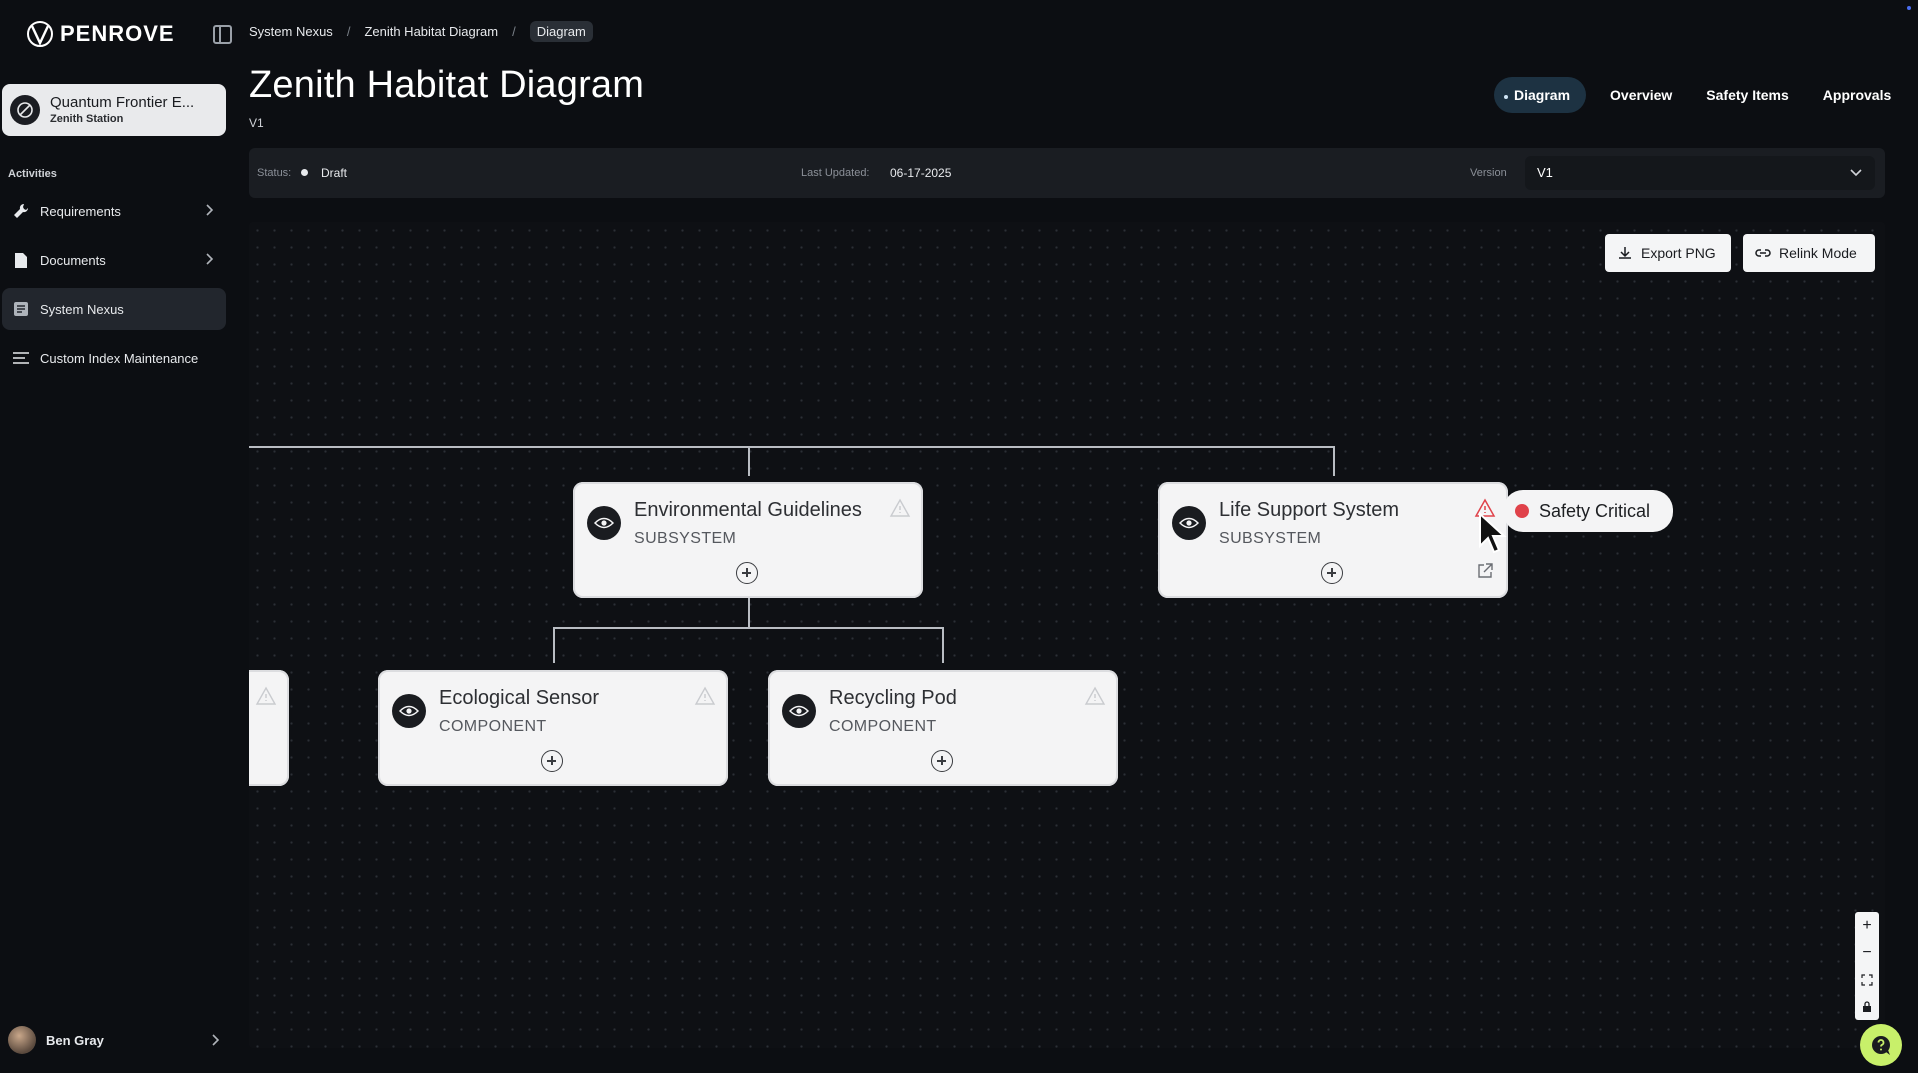 The height and width of the screenshot is (1073, 1918). Describe the element at coordinates (304, 172) in the screenshot. I see `status-dot` at that location.